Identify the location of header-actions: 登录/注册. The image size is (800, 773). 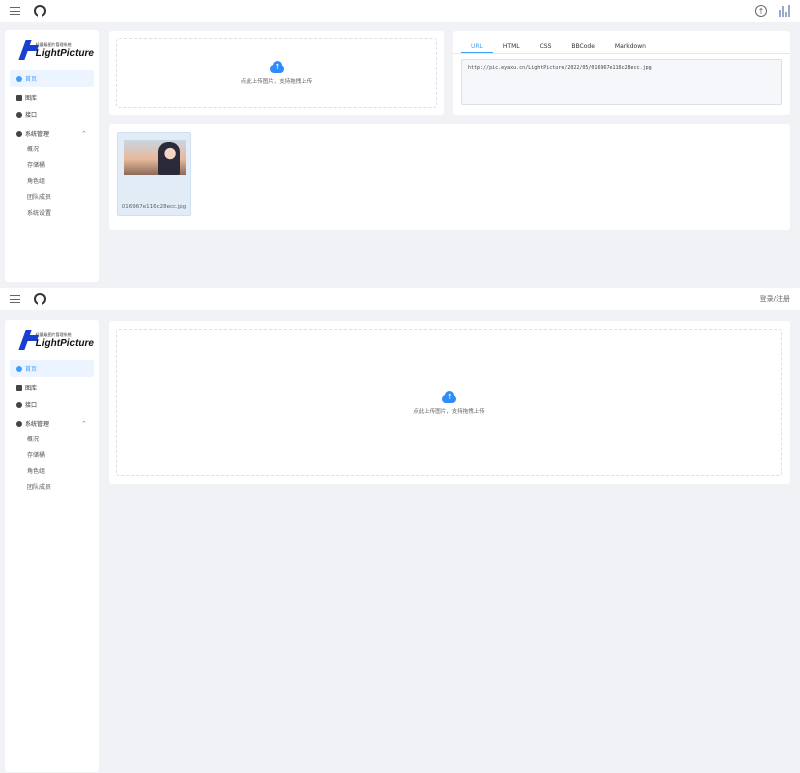
(775, 299).